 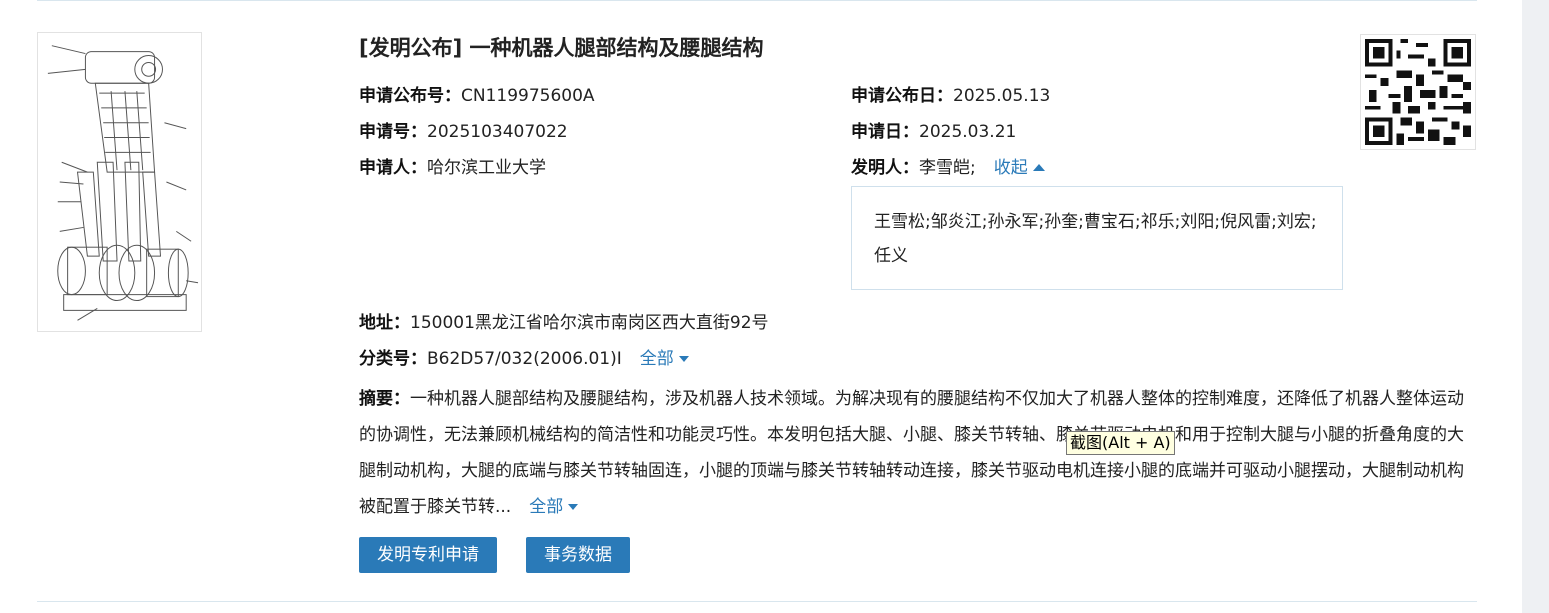 I want to click on application-date-label: 申请日：, so click(x=885, y=132).